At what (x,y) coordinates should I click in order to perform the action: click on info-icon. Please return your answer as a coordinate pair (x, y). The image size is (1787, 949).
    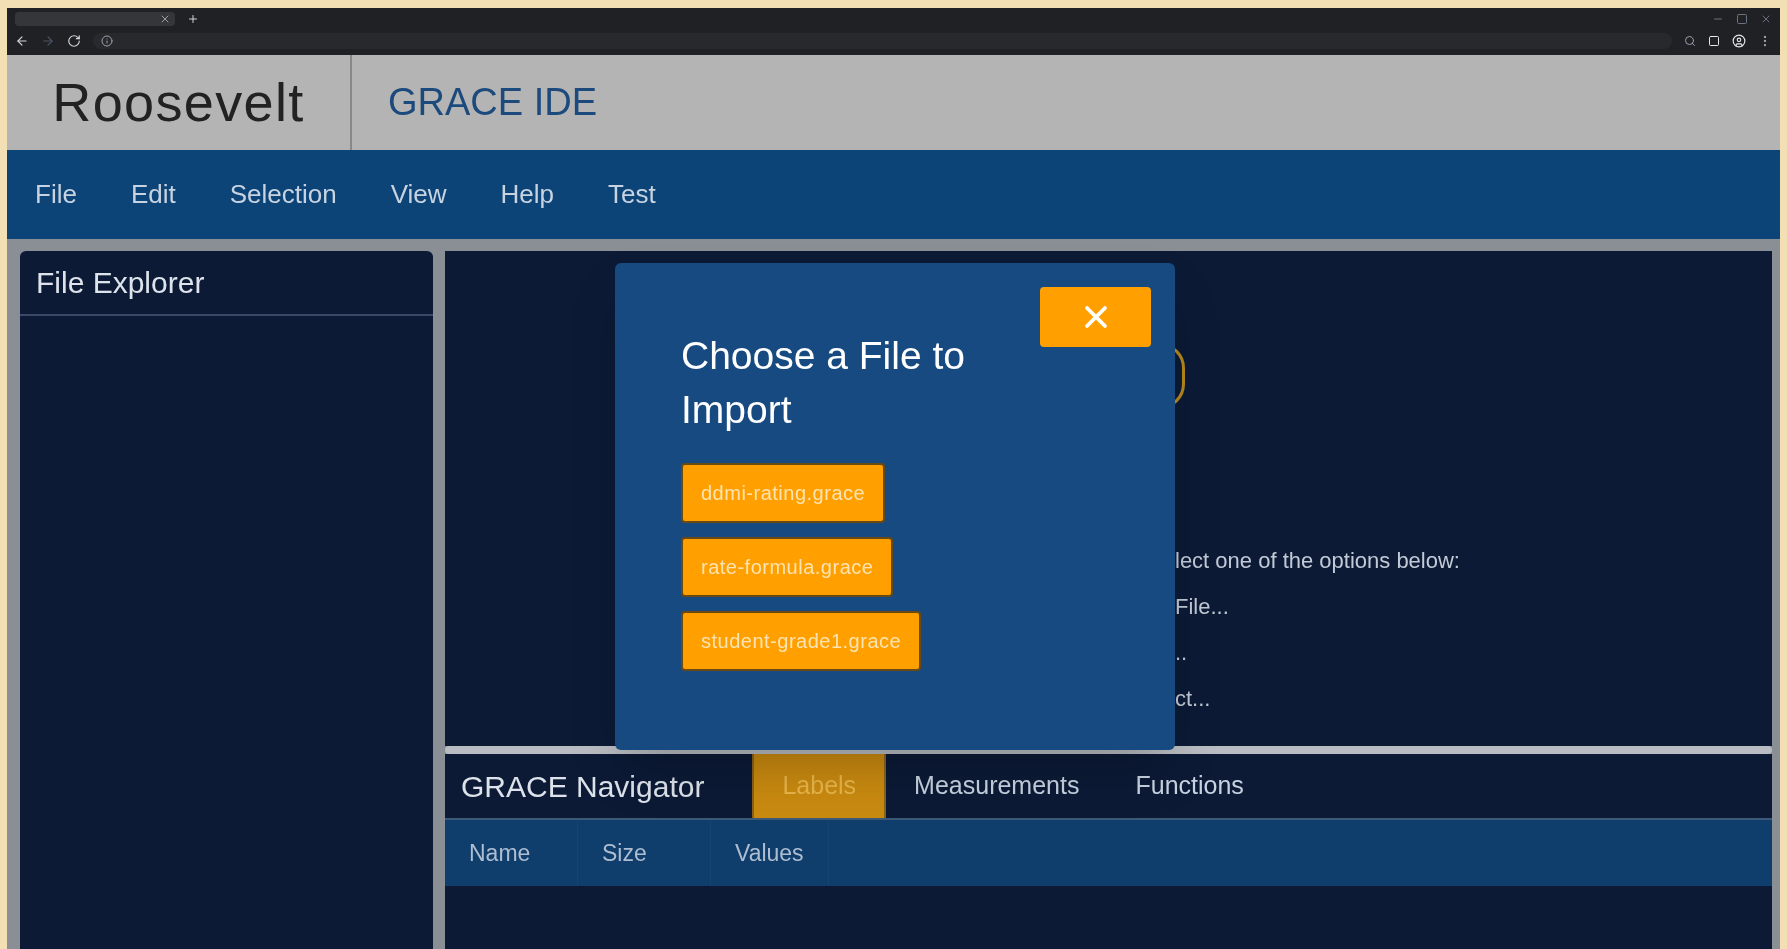
    Looking at the image, I should click on (107, 41).